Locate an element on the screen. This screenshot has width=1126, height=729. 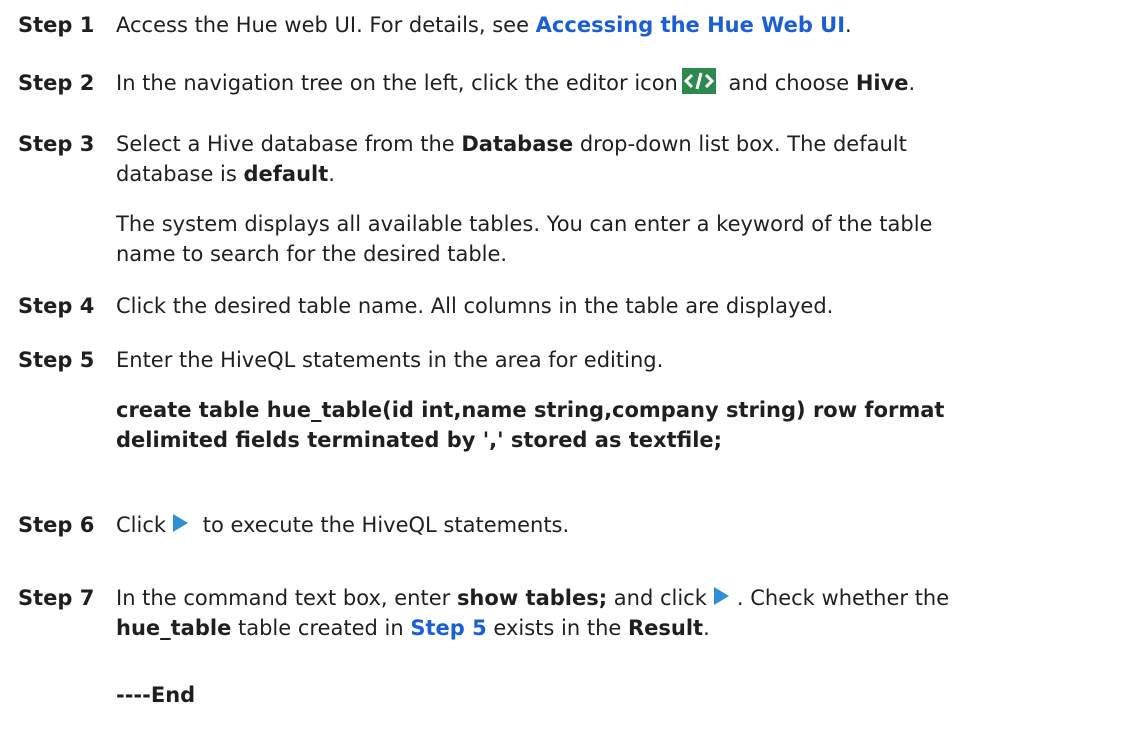
step-label: Step 4 is located at coordinates (56, 306).